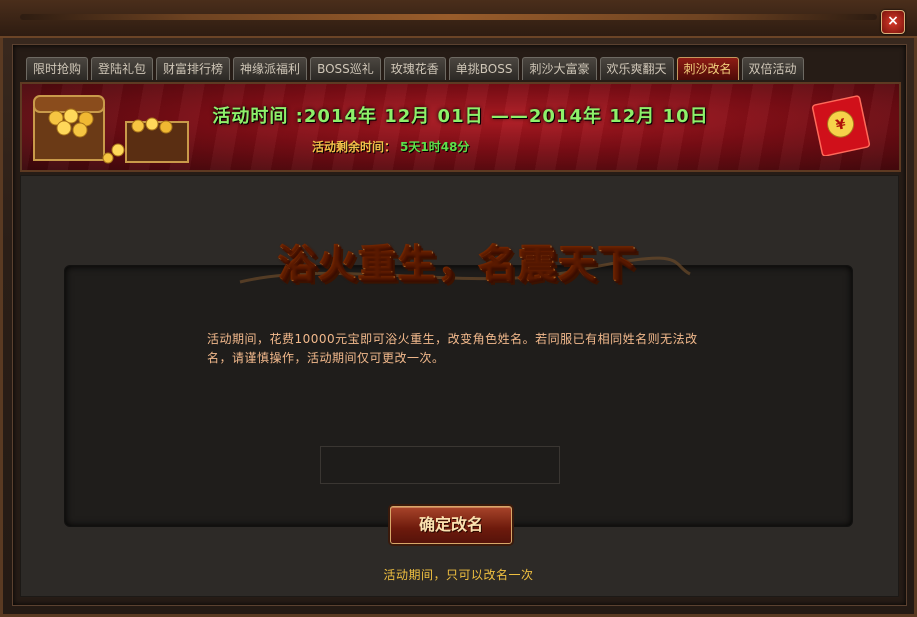 This screenshot has height=617, width=917. Describe the element at coordinates (451, 525) in the screenshot. I see `confirm-rename-button: 确定改名` at that location.